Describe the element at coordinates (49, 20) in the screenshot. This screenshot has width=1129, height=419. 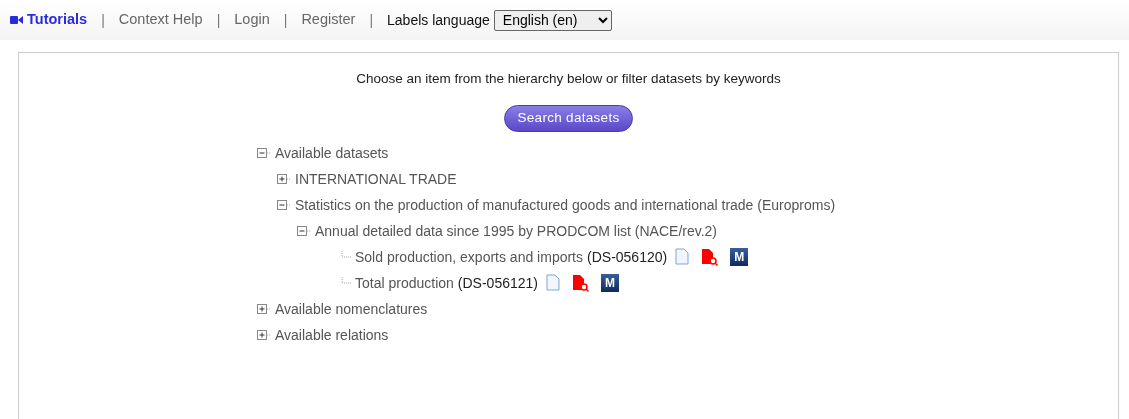
I see `nav-link: Tutorials` at that location.